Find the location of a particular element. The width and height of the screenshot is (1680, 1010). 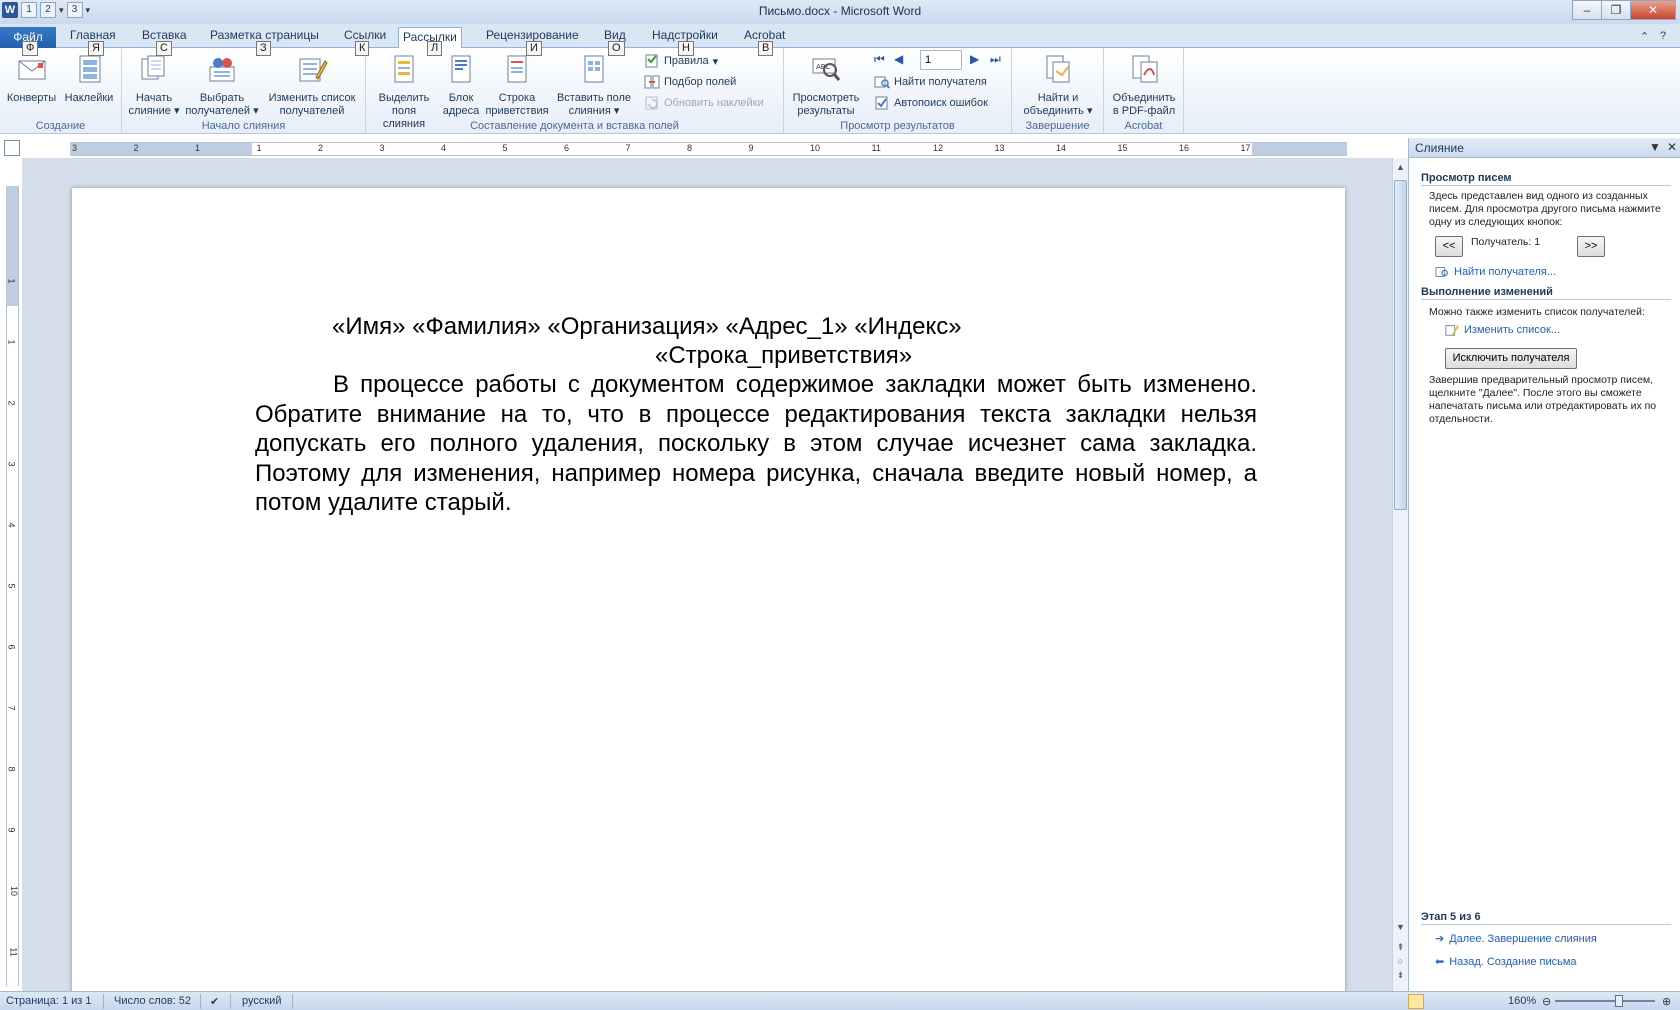

scroll-down-icon: ▼ is located at coordinates (1400, 927).